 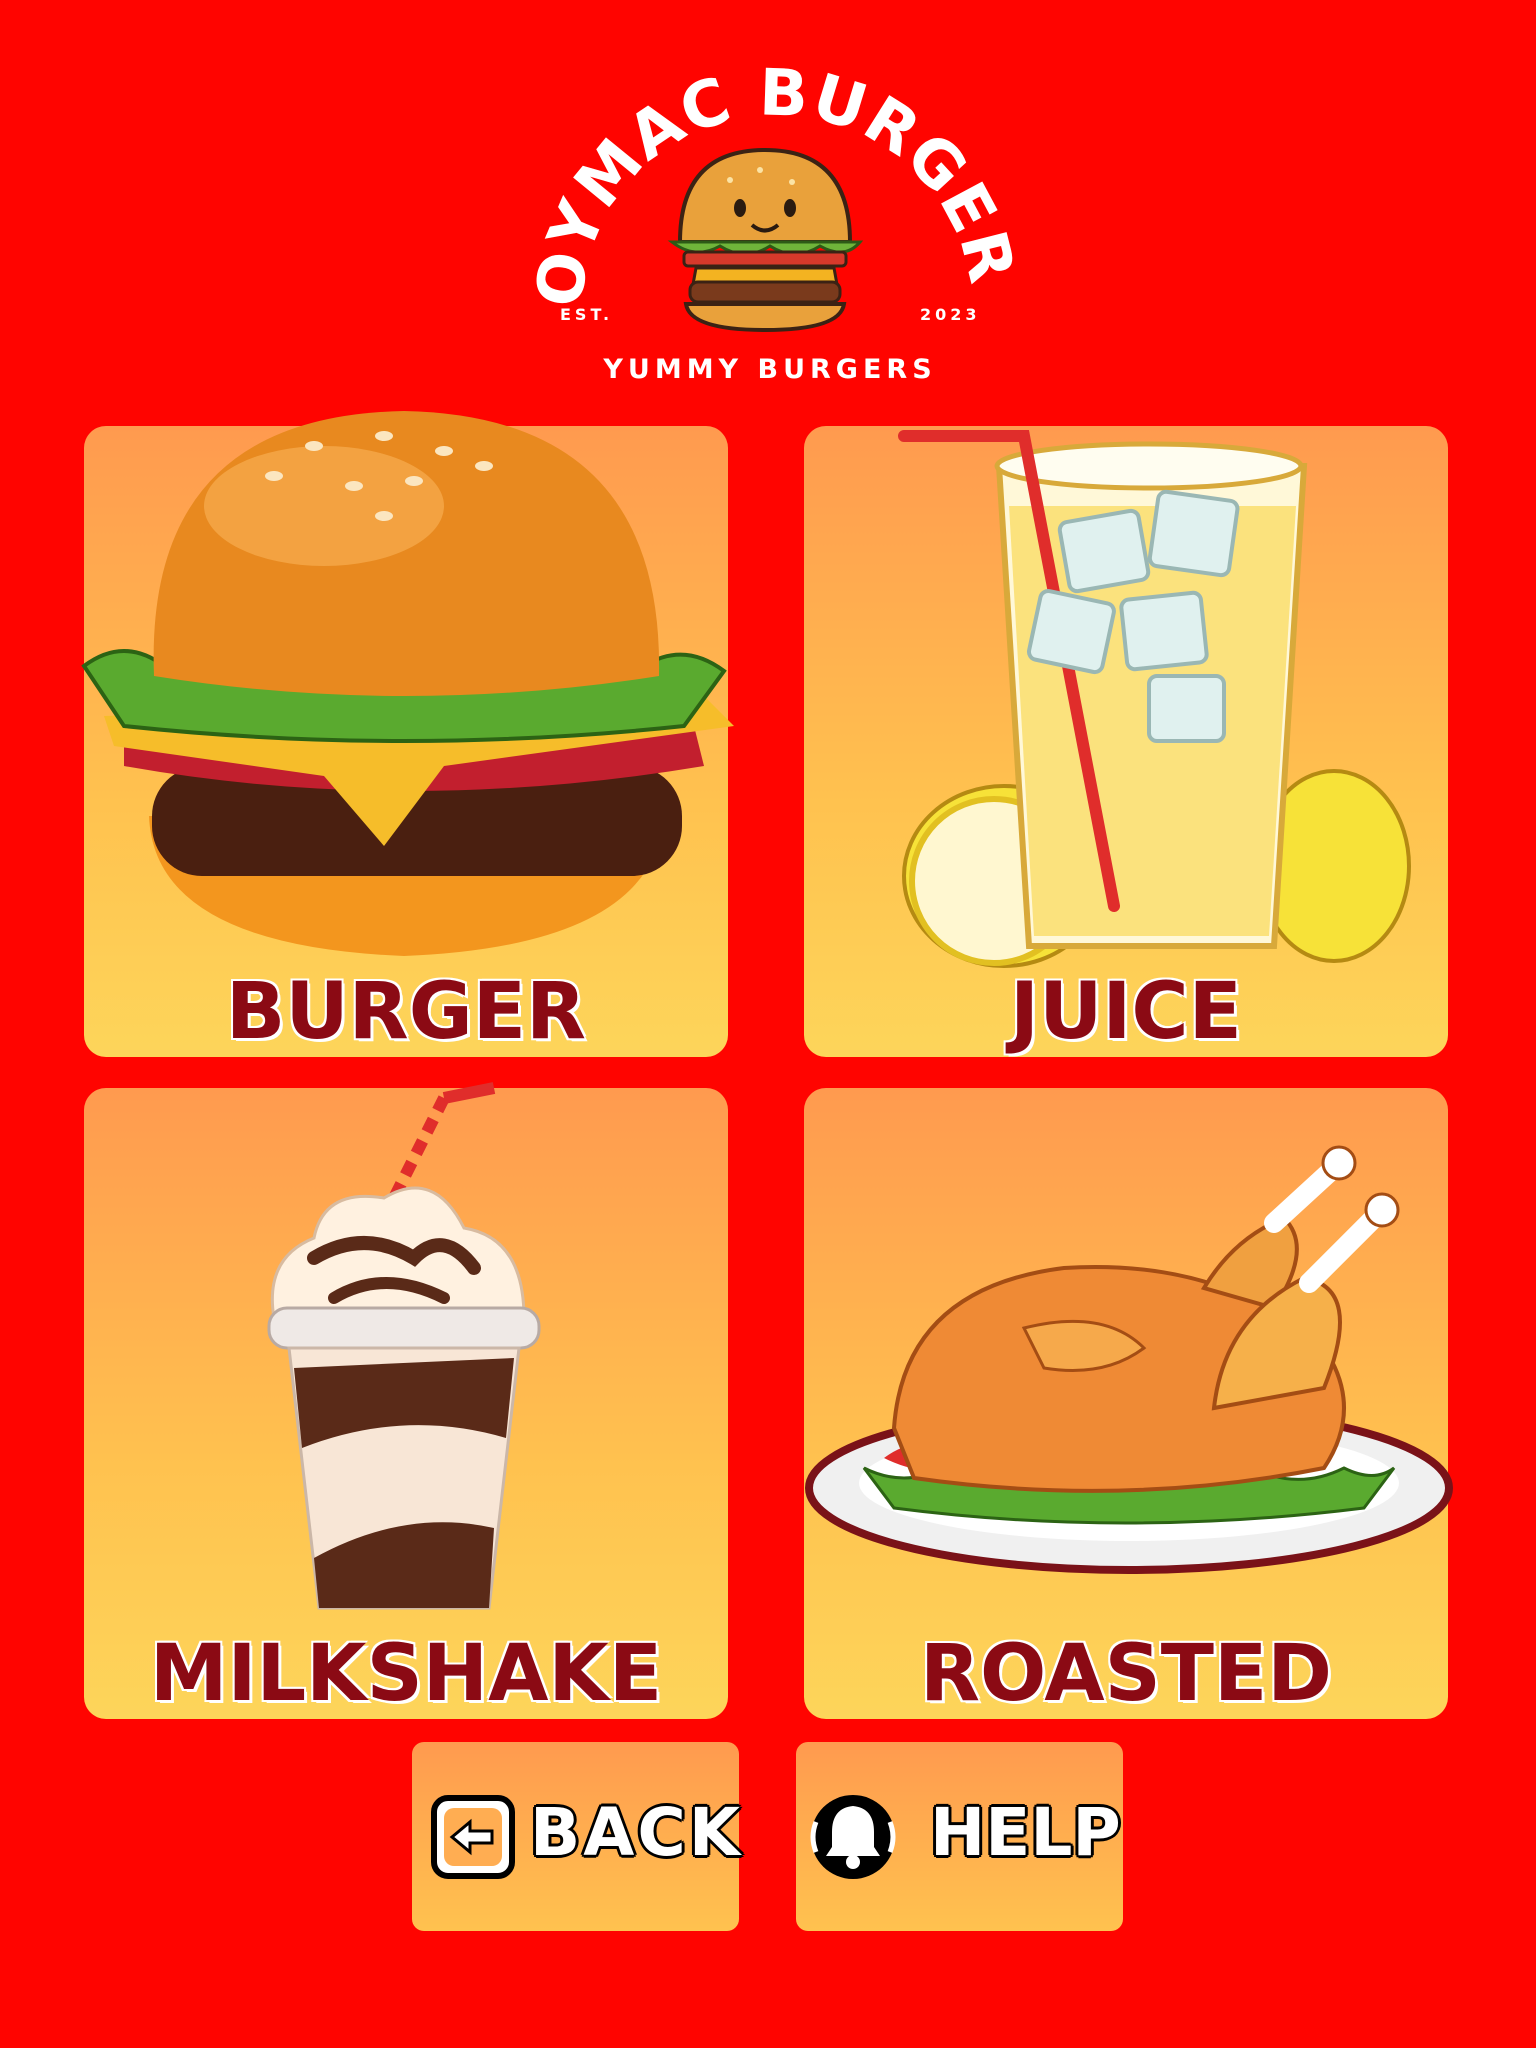 I want to click on help-button-label: HELP, so click(x=1025, y=1832).